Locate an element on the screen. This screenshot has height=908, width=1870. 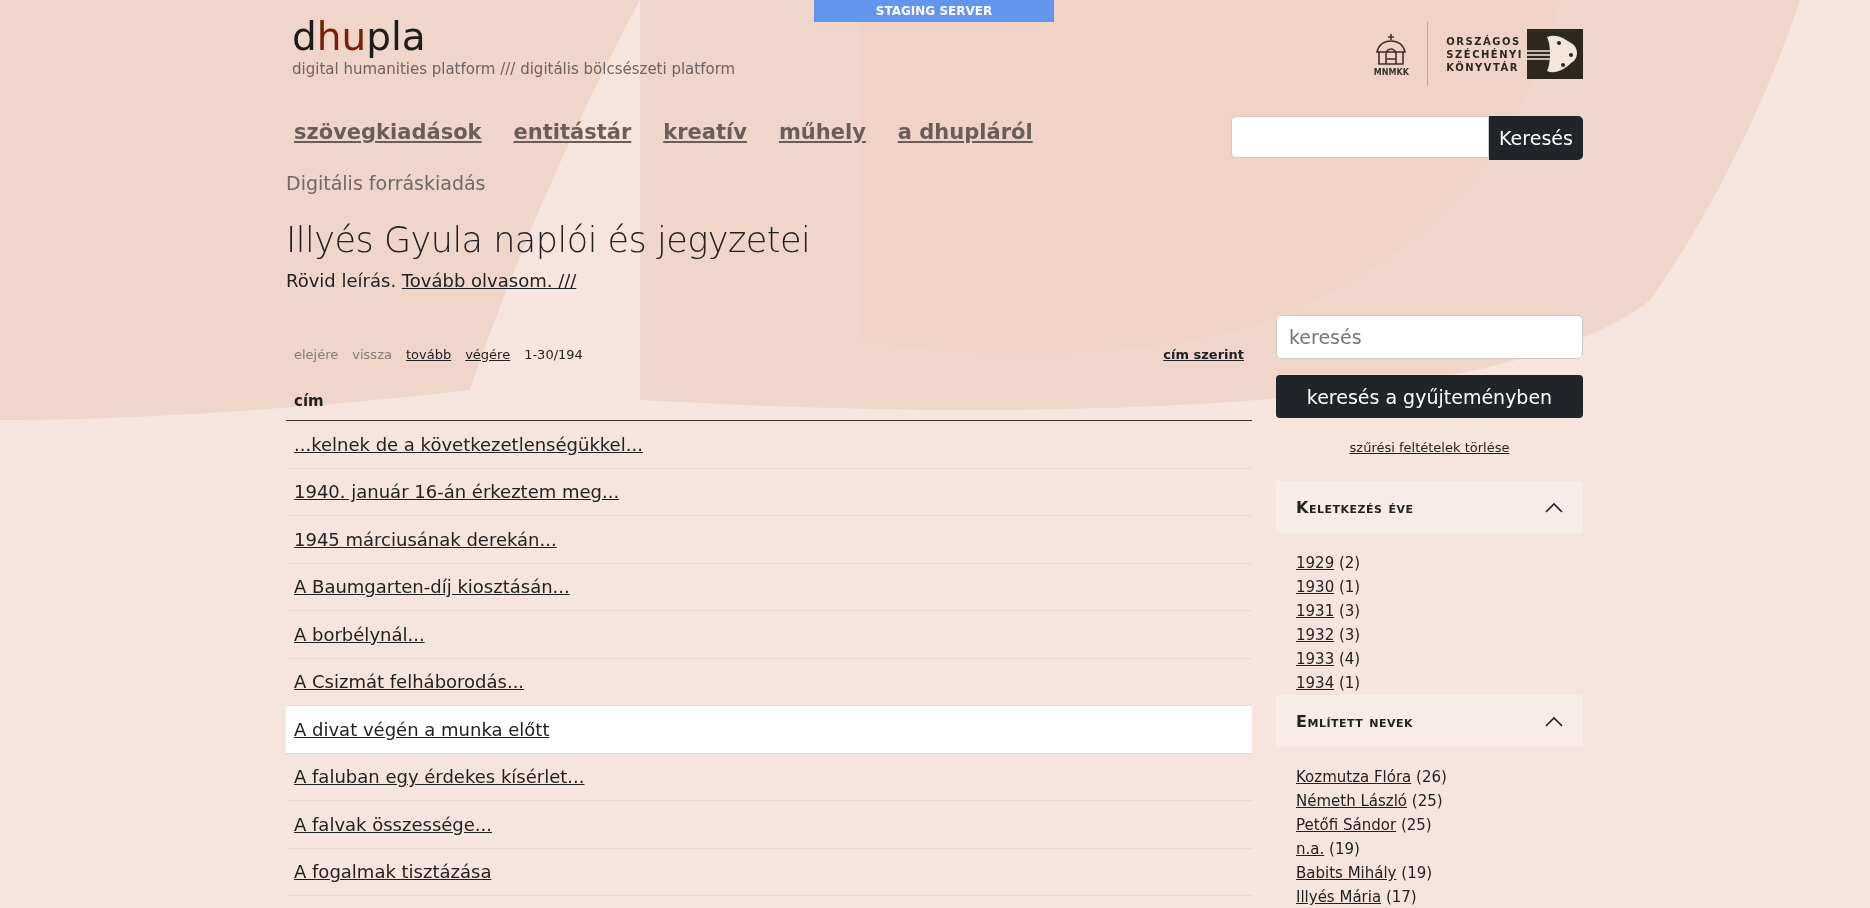
facet-count: (17) is located at coordinates (1401, 897).